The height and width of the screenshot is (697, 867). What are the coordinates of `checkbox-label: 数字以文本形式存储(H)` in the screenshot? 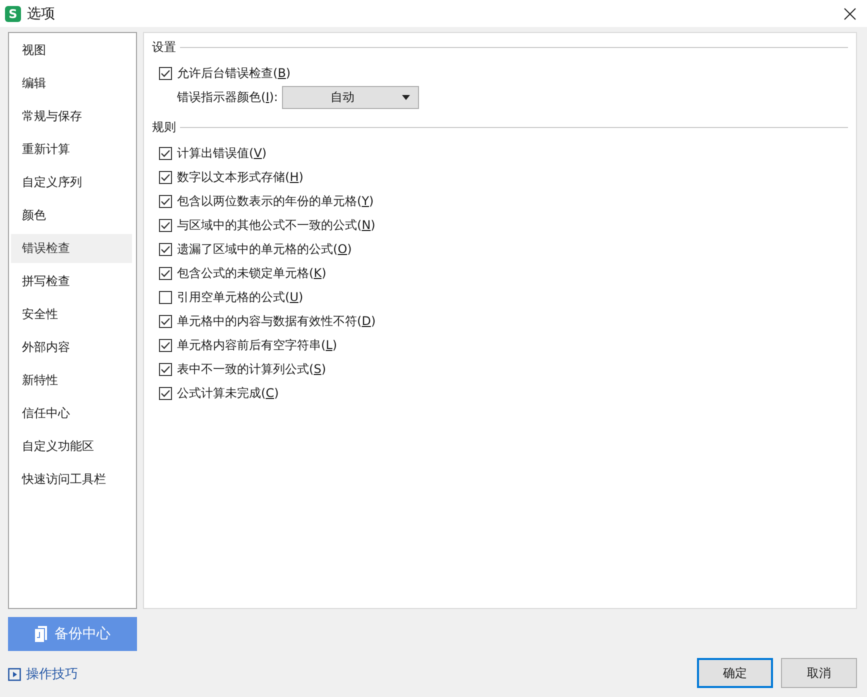 It's located at (240, 177).